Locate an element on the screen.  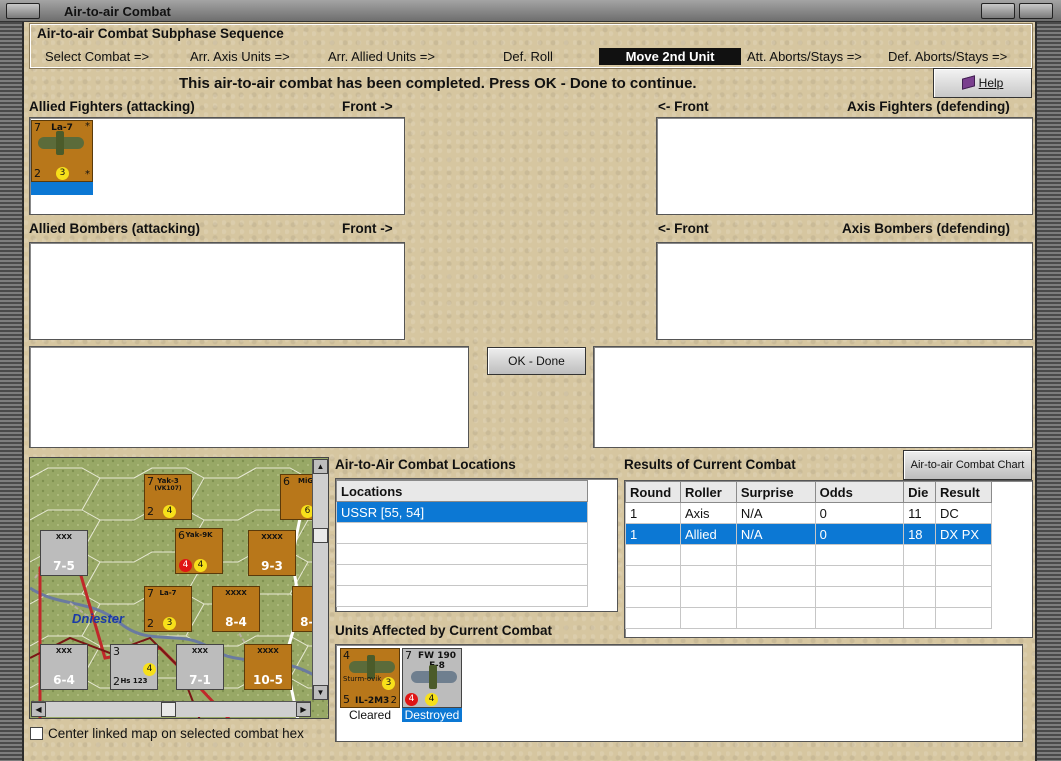
unit-9-3-counter: XXXX 9-3 is located at coordinates (272, 553).